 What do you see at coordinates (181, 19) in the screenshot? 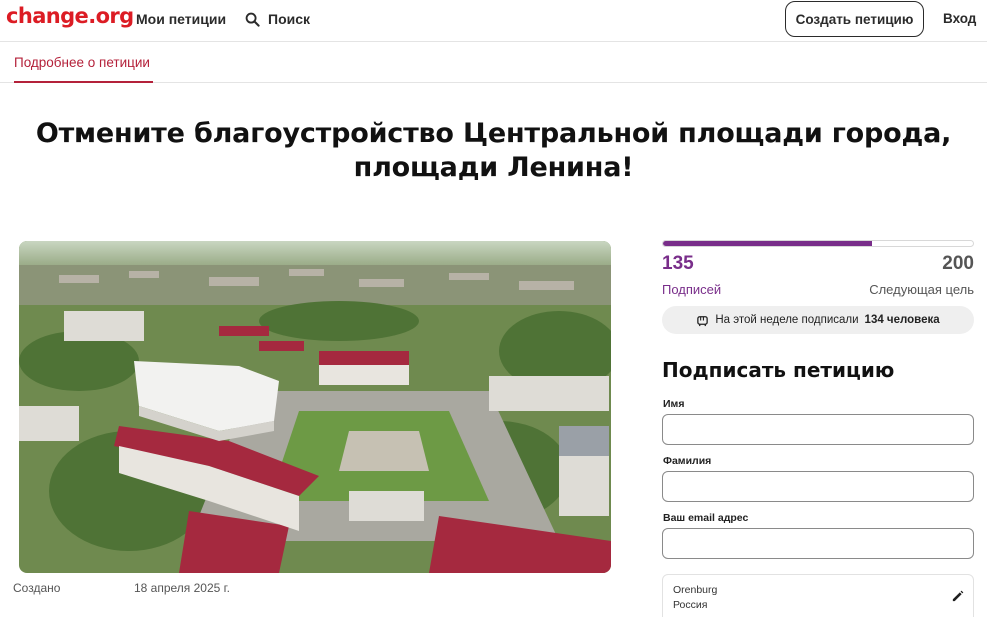
I see `my-petitions-link: Мои петиции` at bounding box center [181, 19].